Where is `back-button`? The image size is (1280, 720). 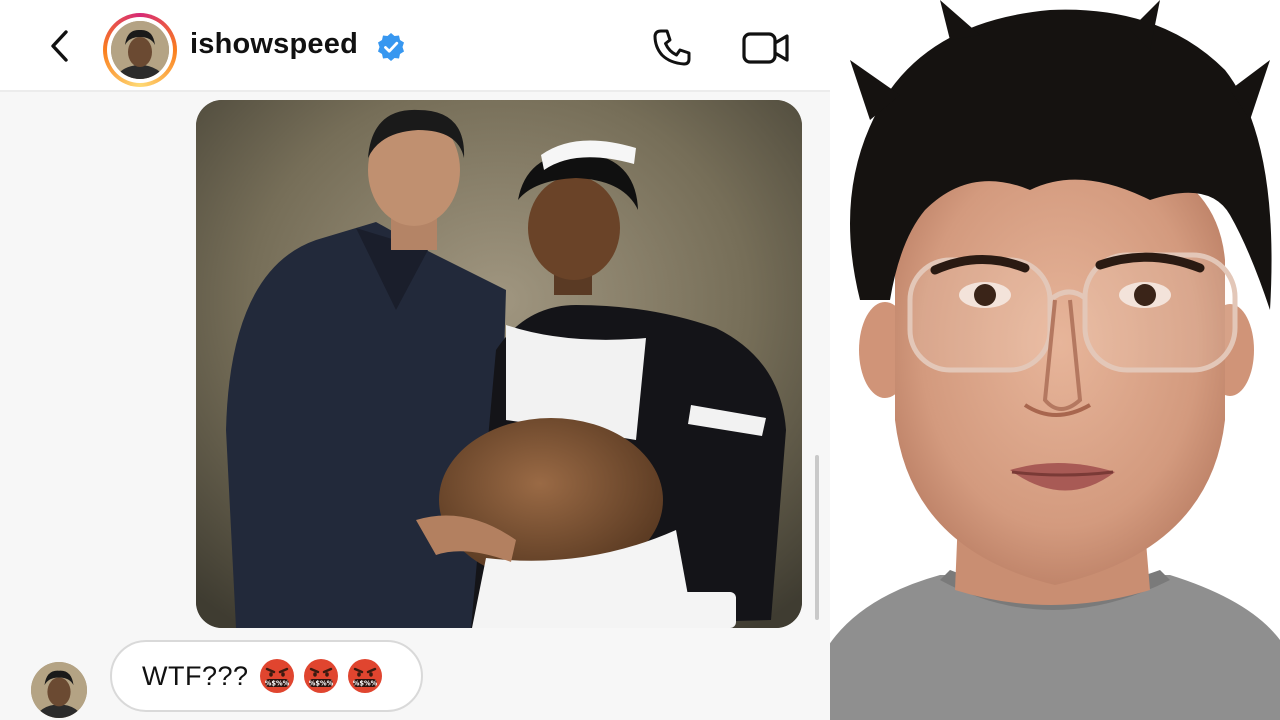 back-button is located at coordinates (60, 46).